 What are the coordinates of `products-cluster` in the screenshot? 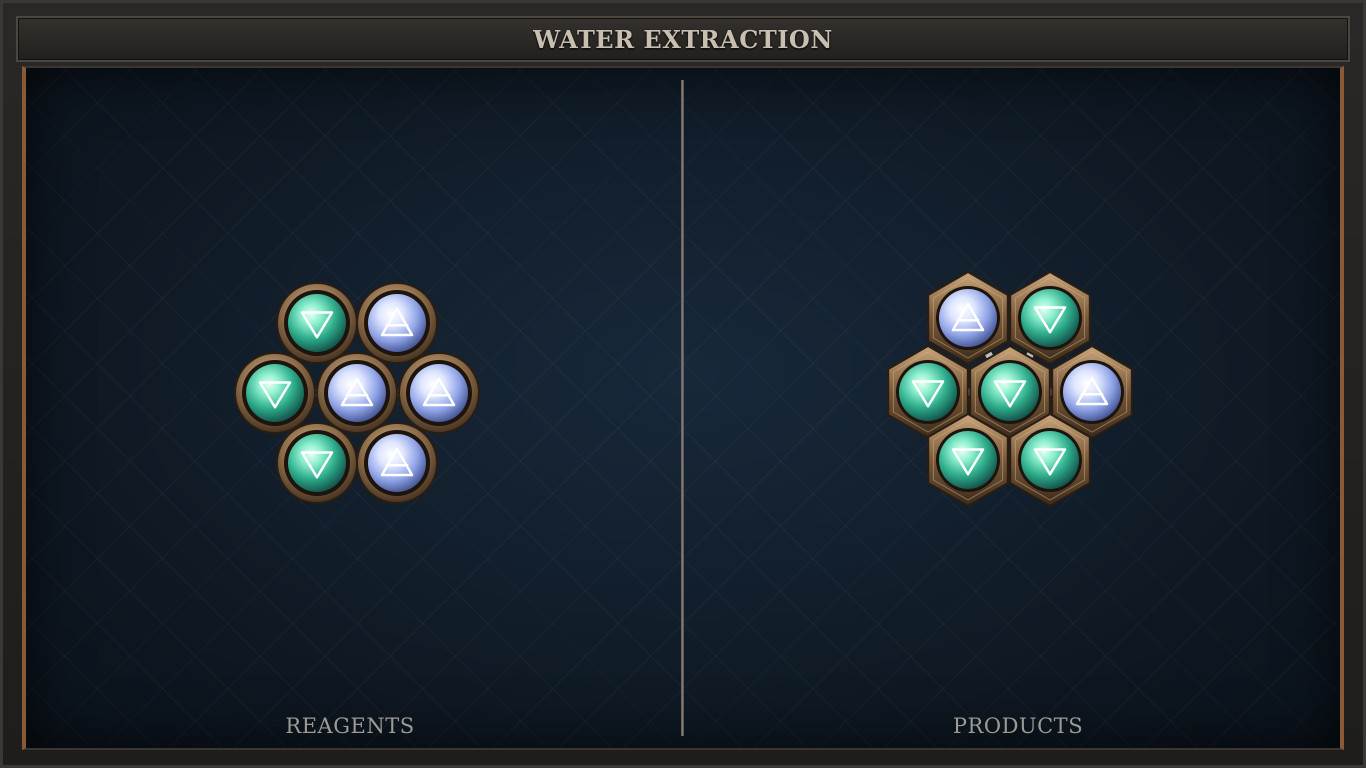 It's located at (1010, 389).